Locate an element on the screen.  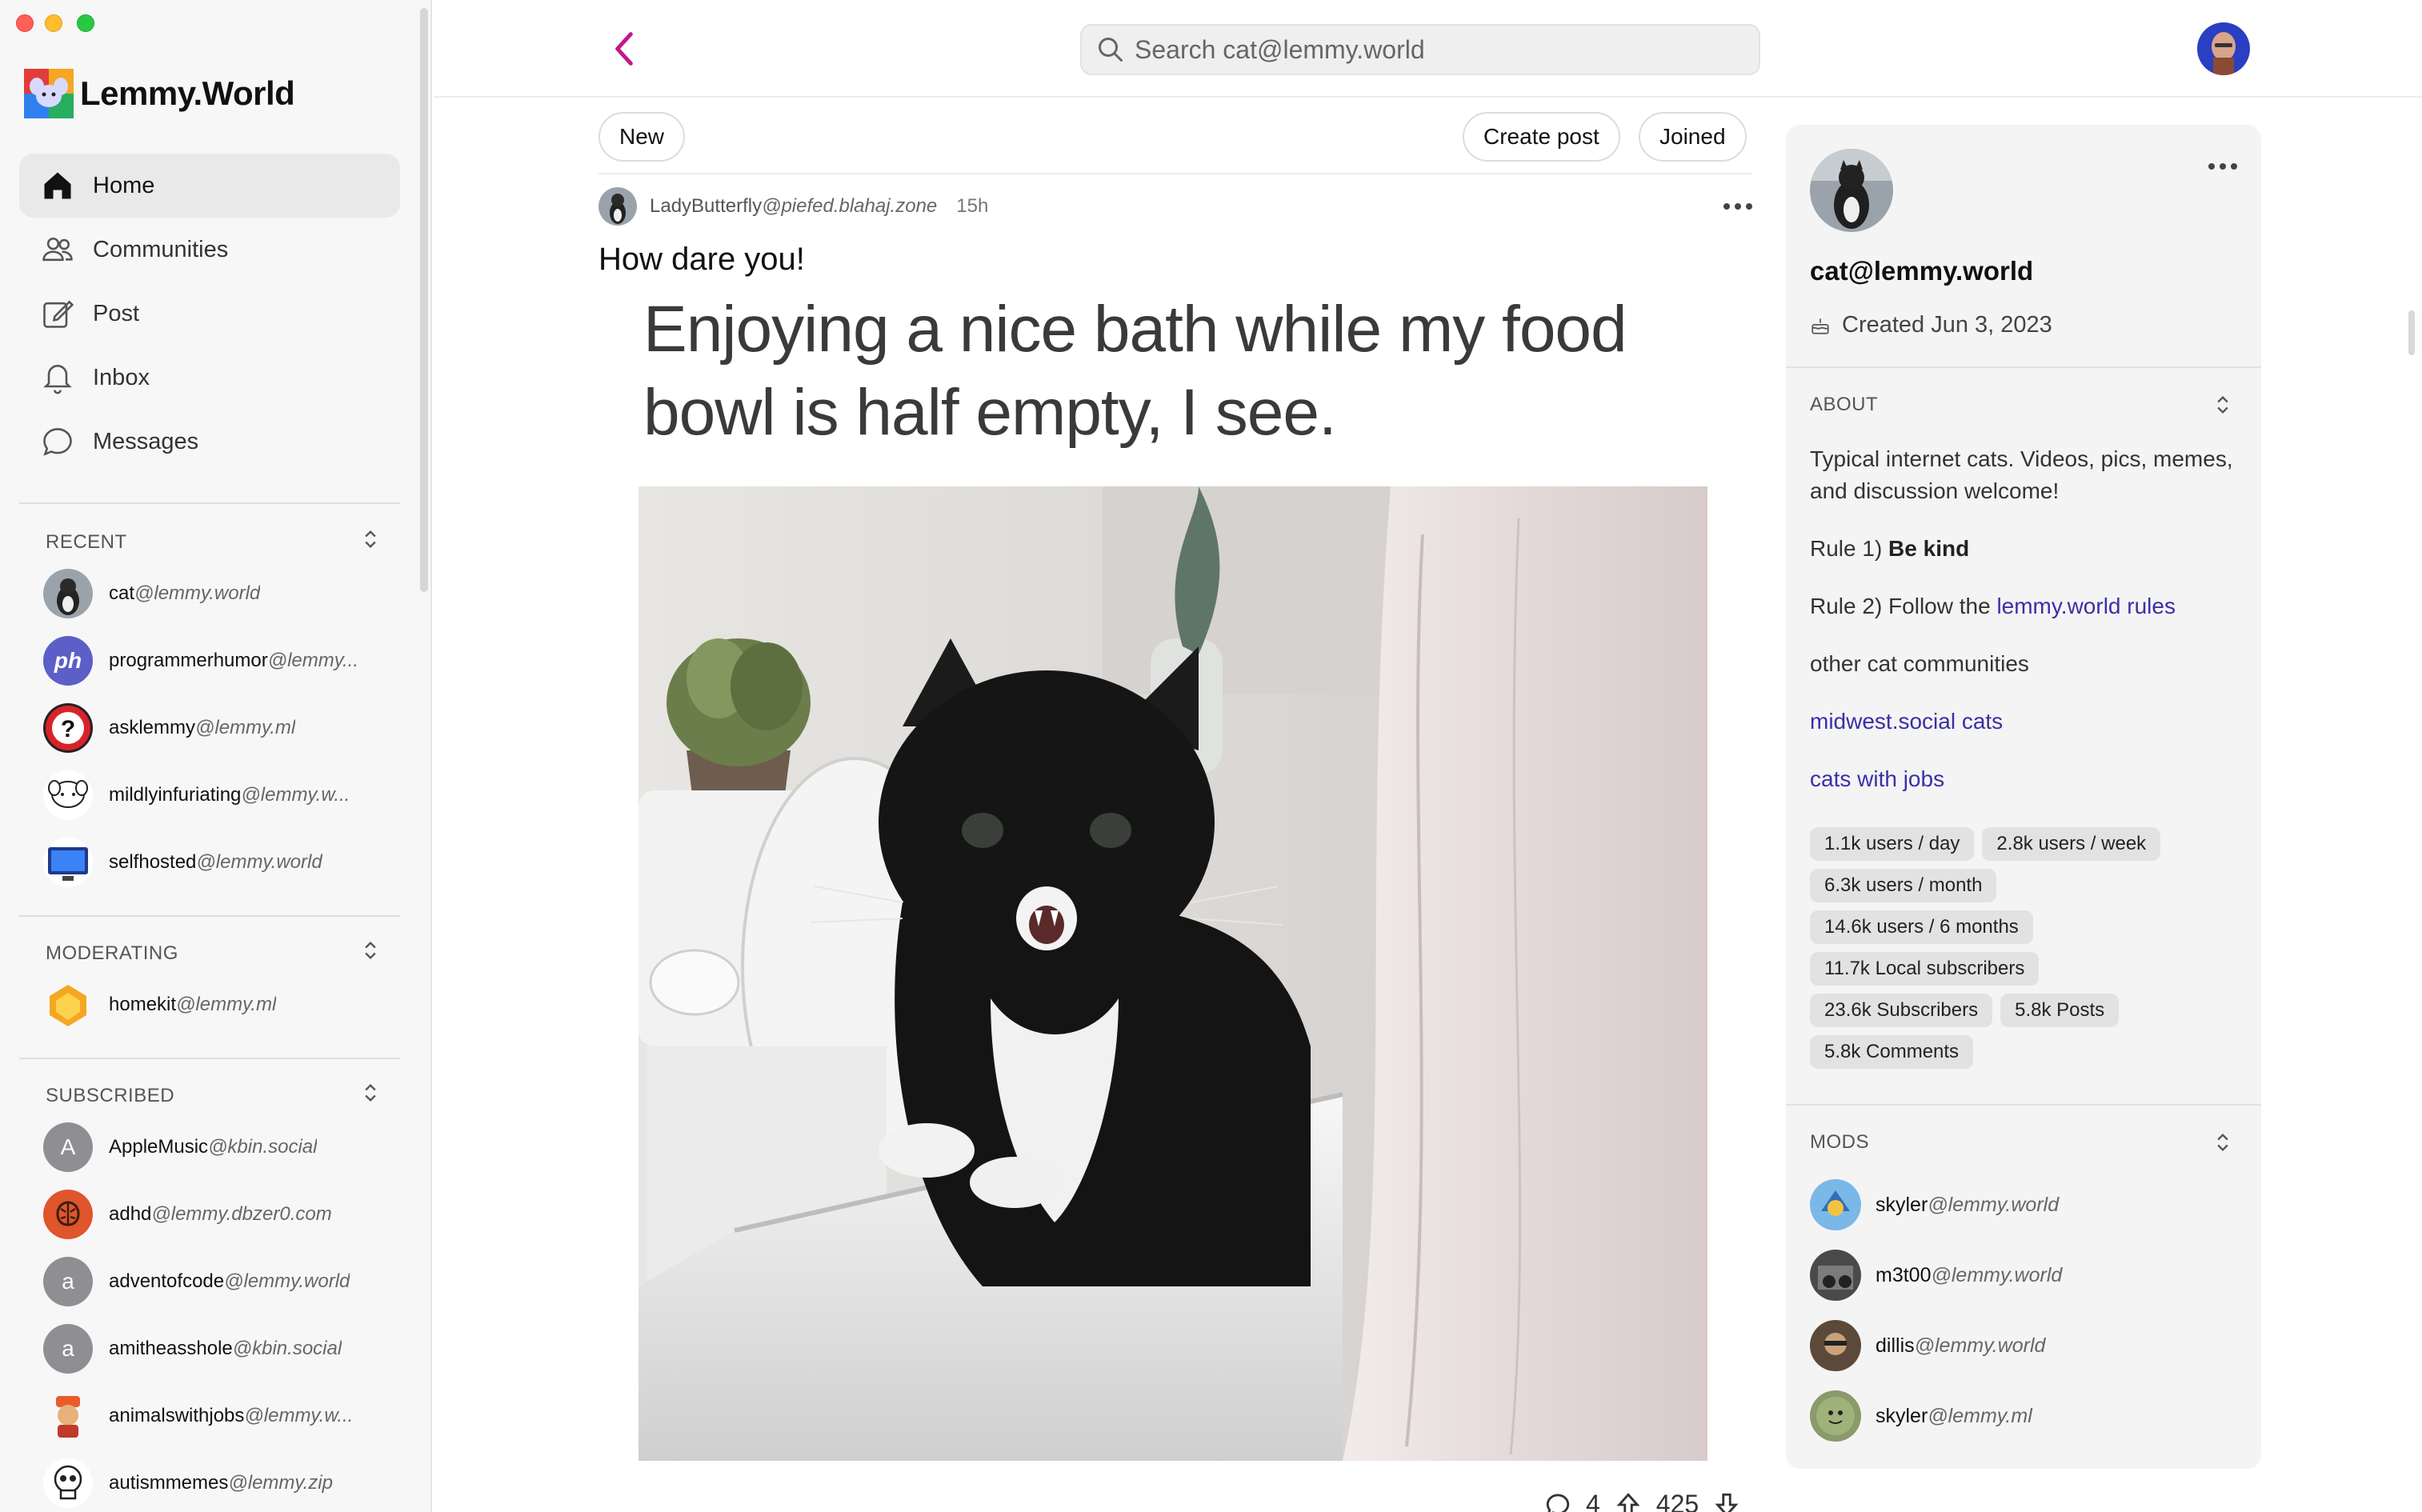
sort-new-button: New is located at coordinates (642, 137).